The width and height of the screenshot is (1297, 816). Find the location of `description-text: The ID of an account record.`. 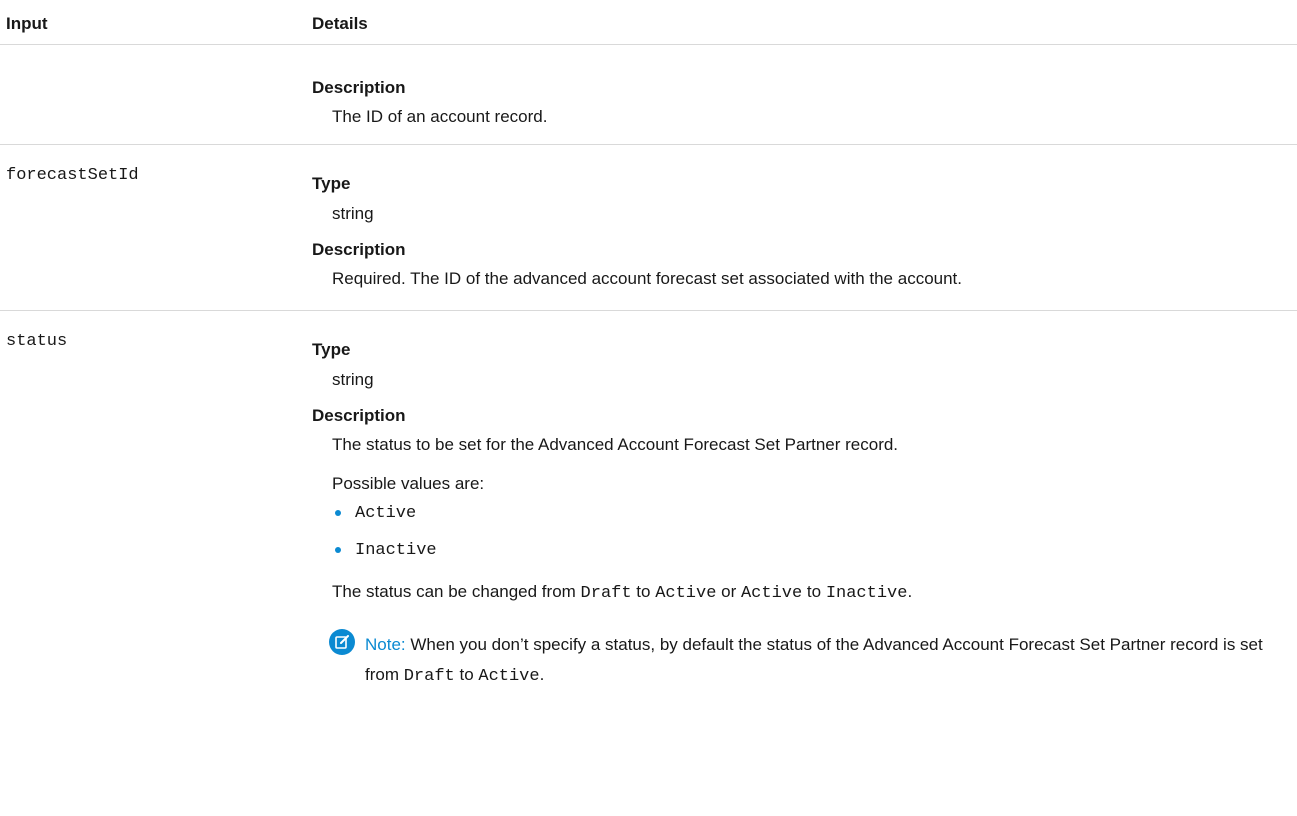

description-text: The ID of an account record. is located at coordinates (440, 116).